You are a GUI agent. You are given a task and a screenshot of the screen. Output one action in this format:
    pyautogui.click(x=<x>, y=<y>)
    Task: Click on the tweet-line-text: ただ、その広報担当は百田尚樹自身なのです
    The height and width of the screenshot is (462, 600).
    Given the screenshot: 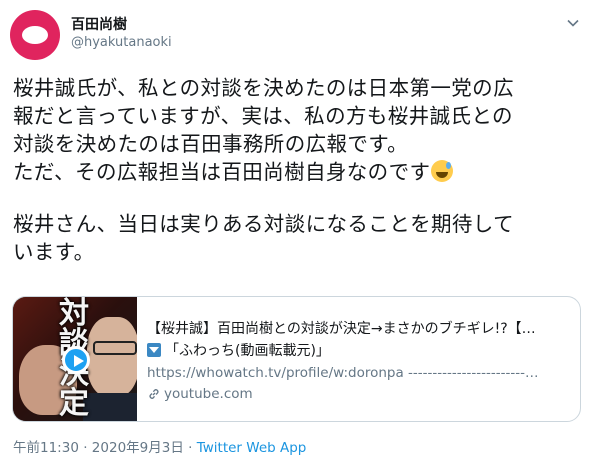 What is the action you would take?
    pyautogui.click(x=222, y=172)
    